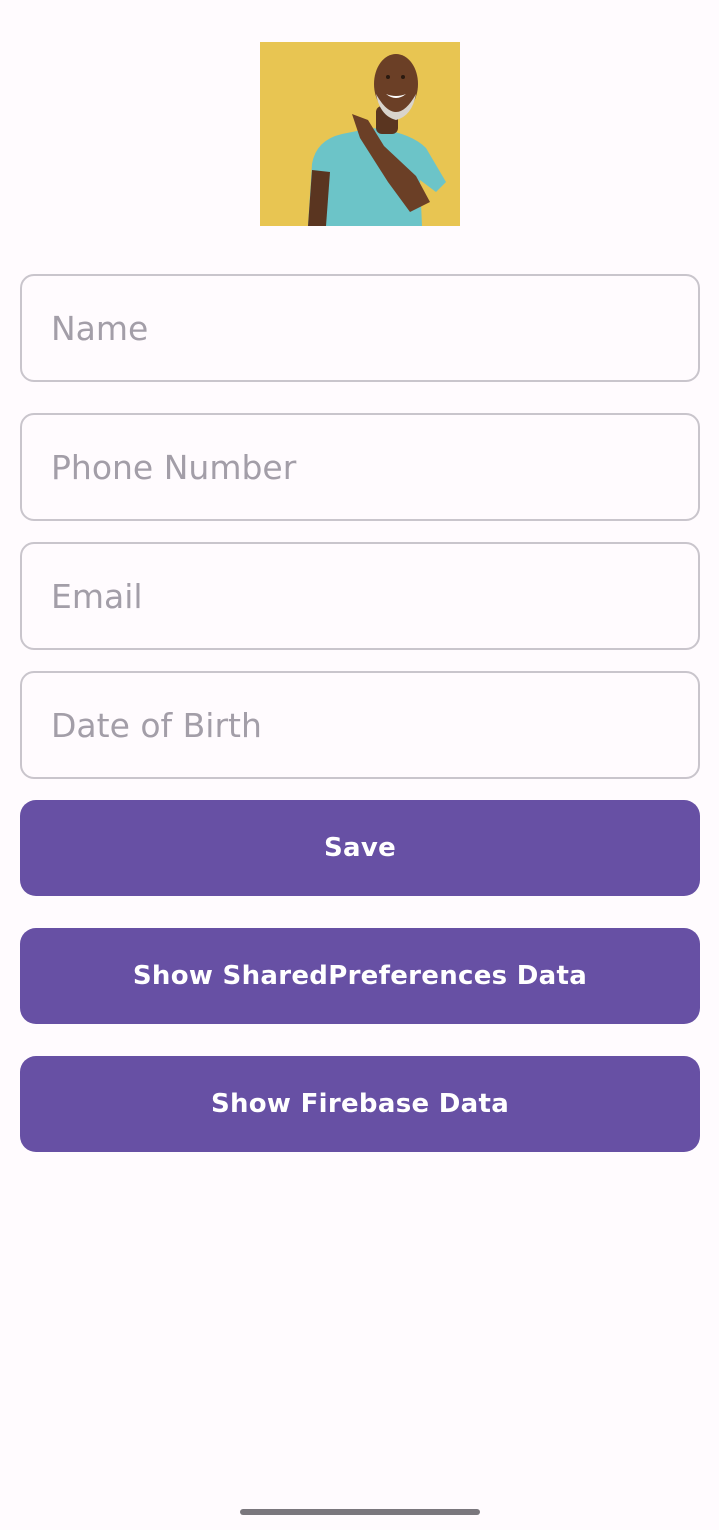 The width and height of the screenshot is (719, 1530). I want to click on profile-photo-illustration, so click(360, 134).